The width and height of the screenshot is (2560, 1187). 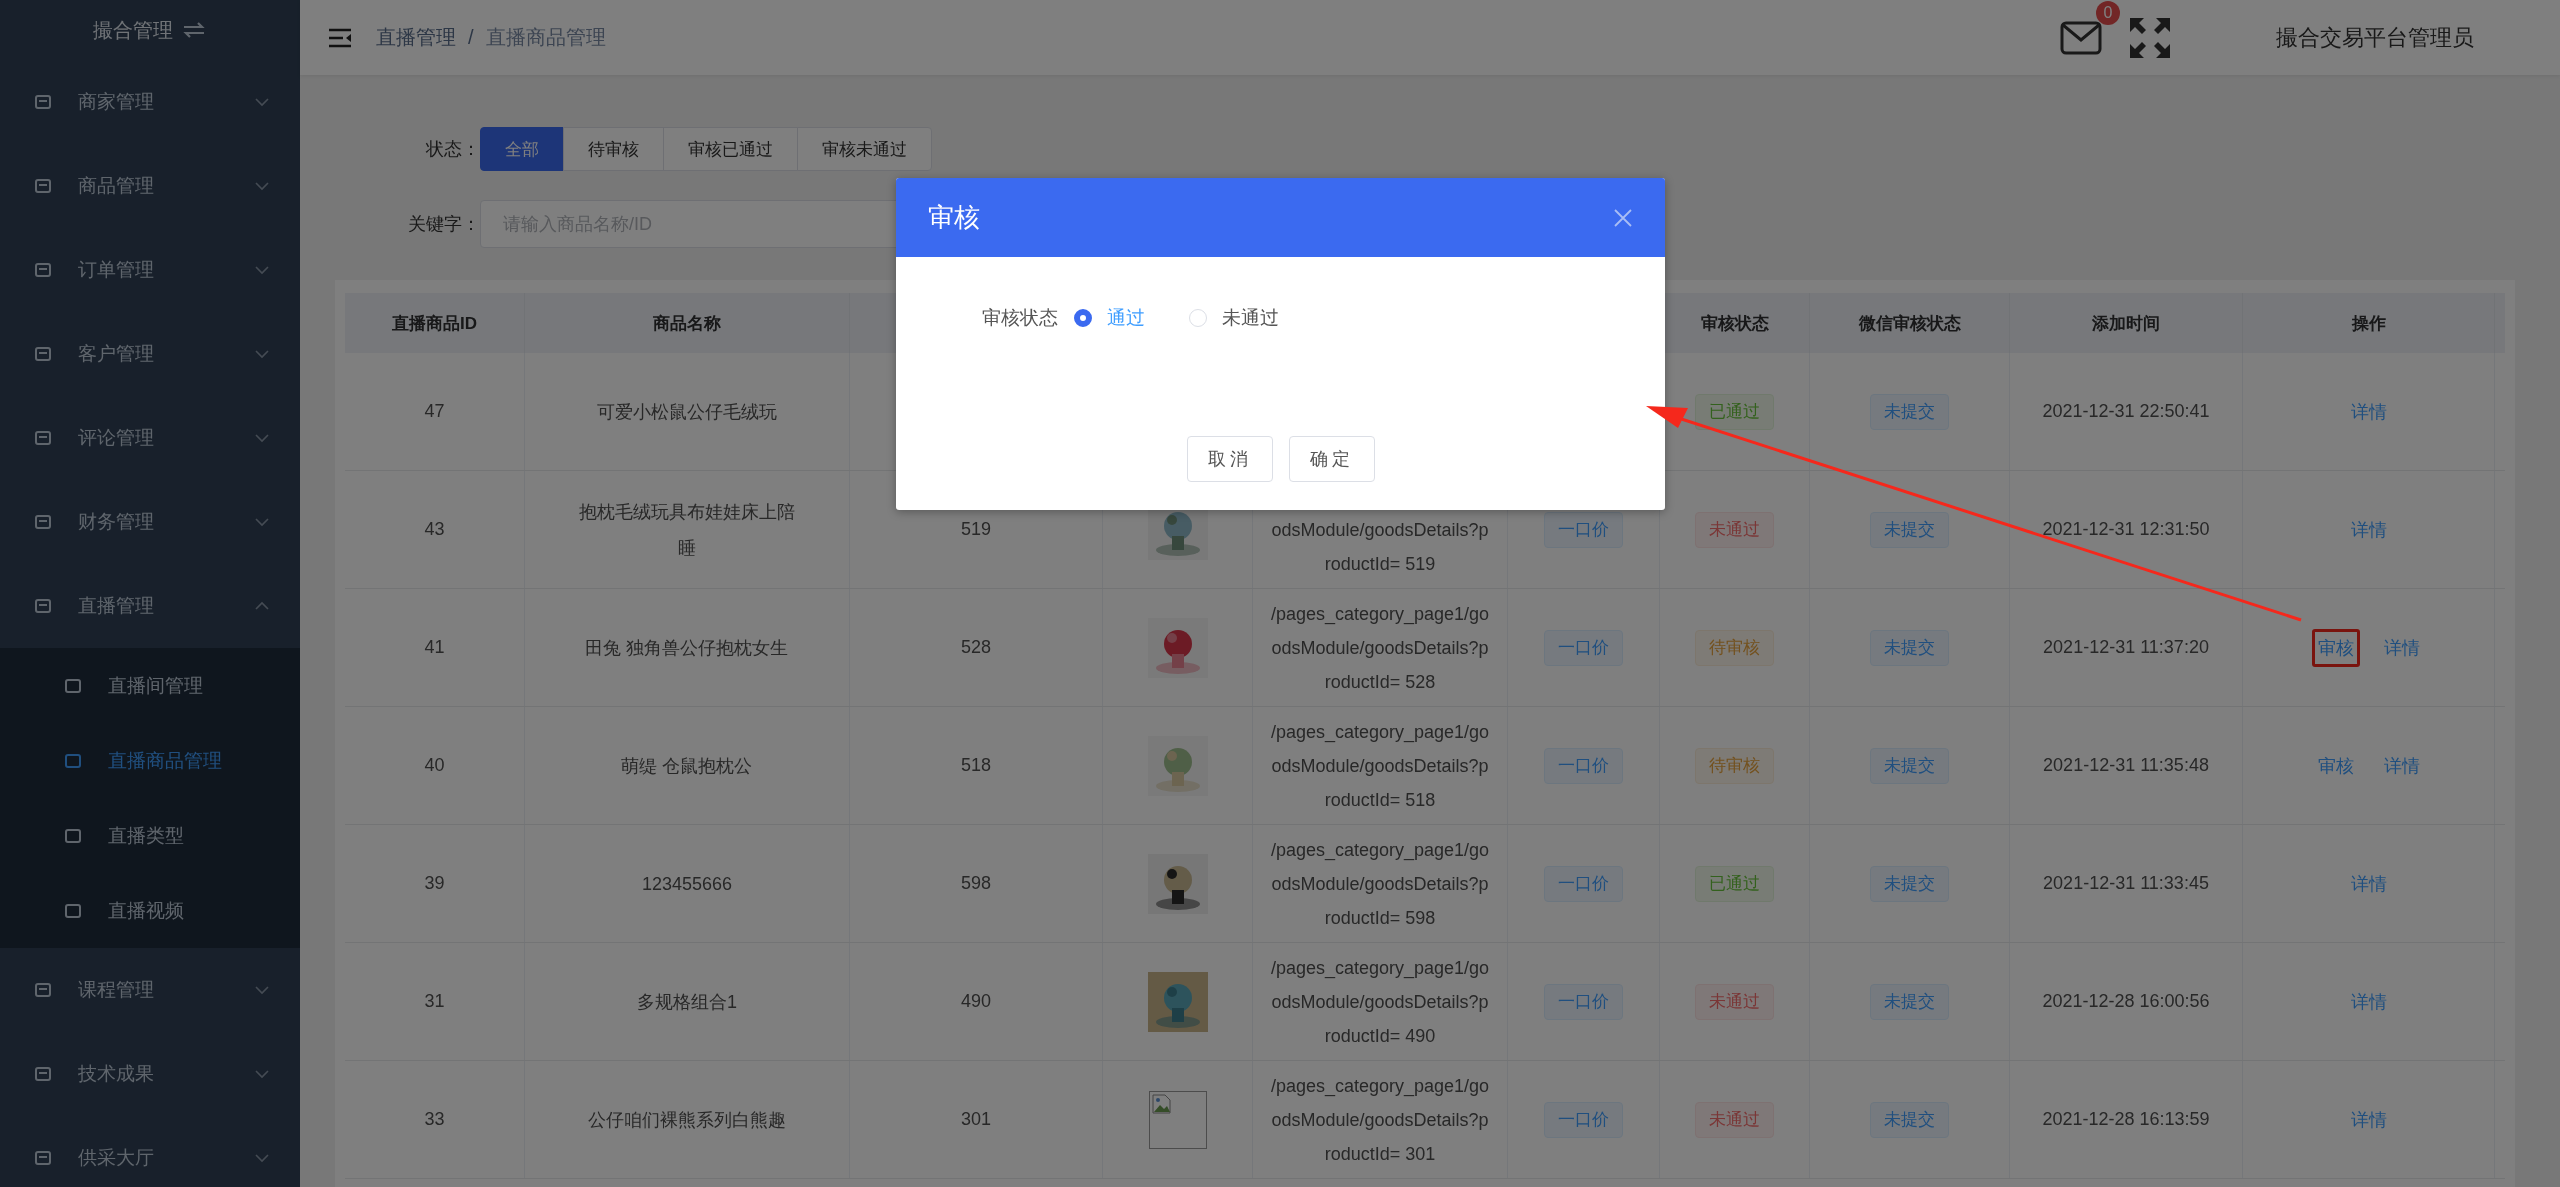 I want to click on table-cell-text: 123455666, so click(x=687, y=884).